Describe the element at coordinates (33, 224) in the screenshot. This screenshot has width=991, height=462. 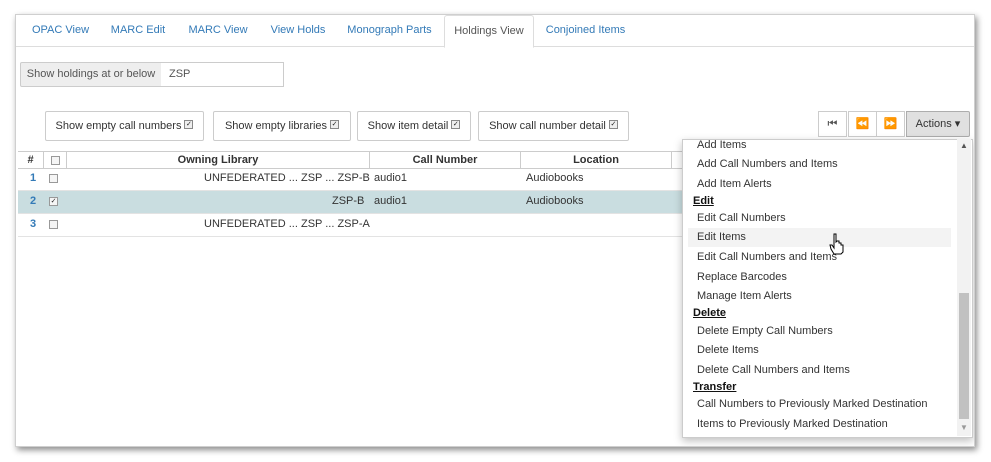
I see `row-number: 3` at that location.